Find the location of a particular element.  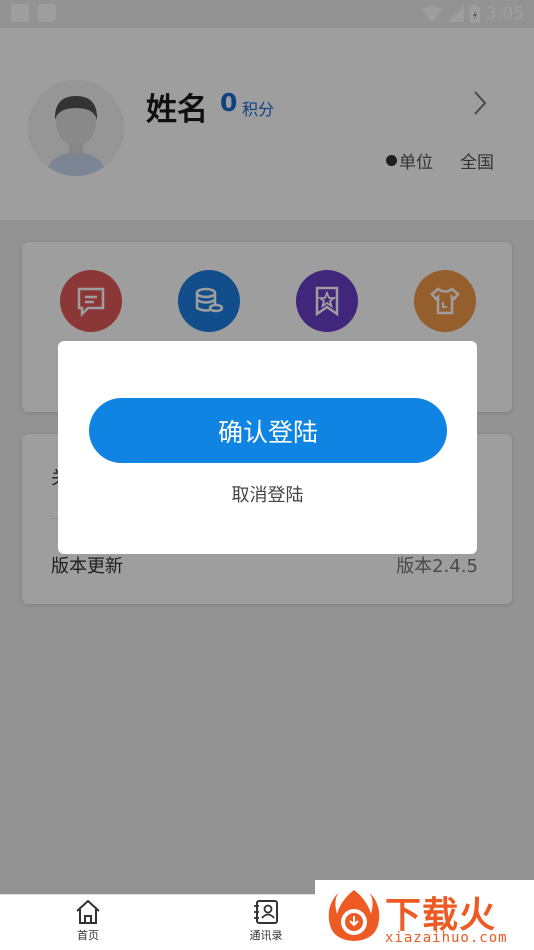

watermark: 下载火 xiazaihuo.com is located at coordinates (424, 915).